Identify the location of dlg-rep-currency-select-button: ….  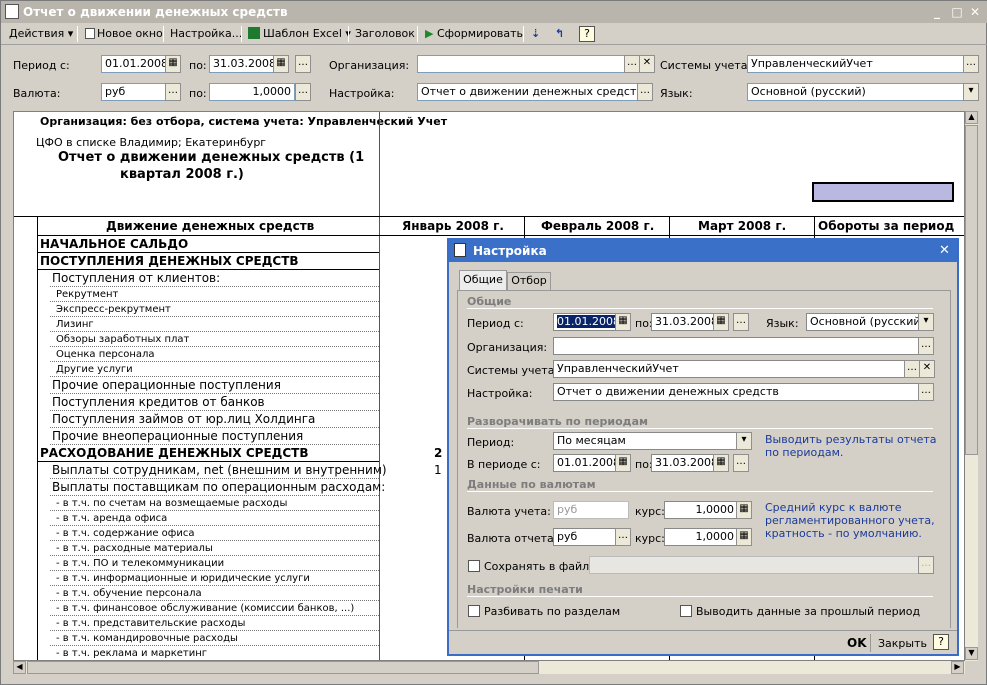
(623, 537).